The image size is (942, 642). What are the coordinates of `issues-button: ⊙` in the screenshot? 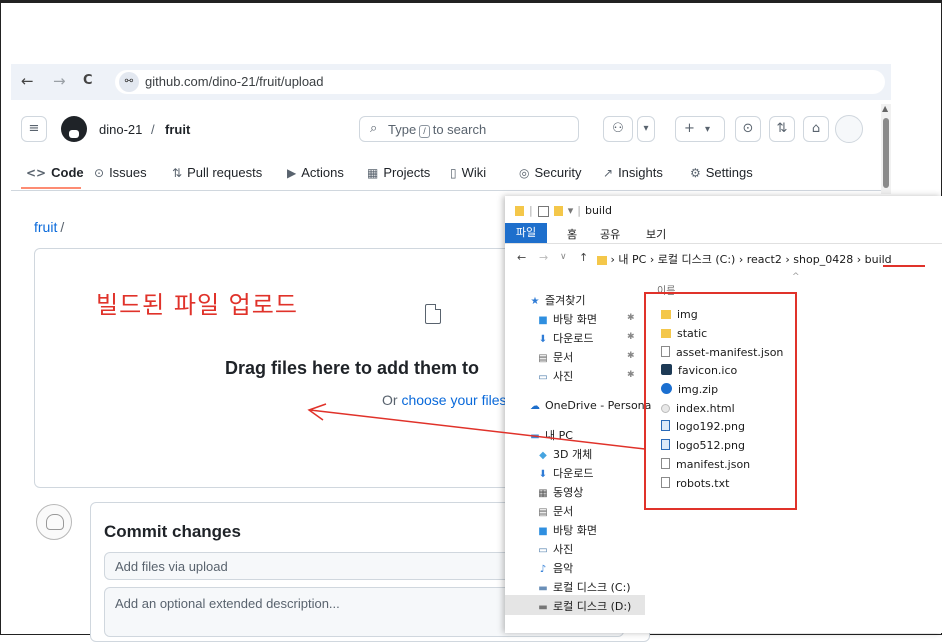 It's located at (748, 129).